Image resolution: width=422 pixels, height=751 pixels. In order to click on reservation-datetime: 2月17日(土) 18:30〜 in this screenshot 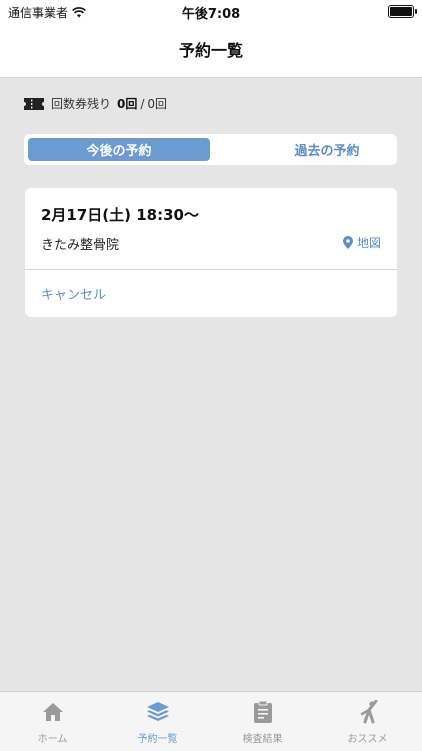, I will do `click(120, 215)`.